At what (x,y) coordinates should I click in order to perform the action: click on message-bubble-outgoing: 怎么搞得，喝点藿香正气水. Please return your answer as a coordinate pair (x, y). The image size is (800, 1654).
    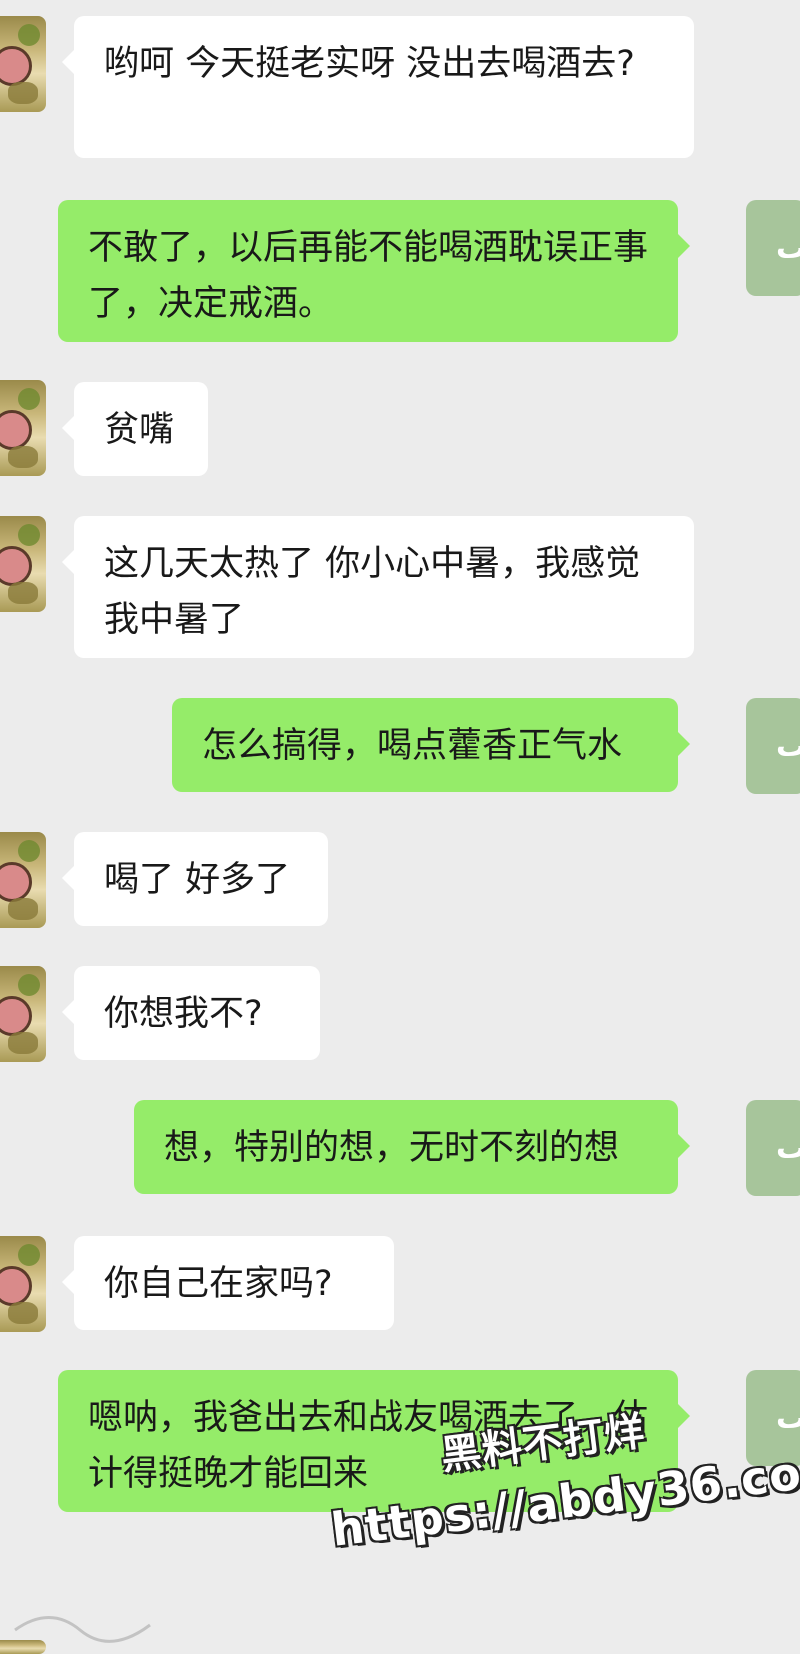
    Looking at the image, I should click on (431, 745).